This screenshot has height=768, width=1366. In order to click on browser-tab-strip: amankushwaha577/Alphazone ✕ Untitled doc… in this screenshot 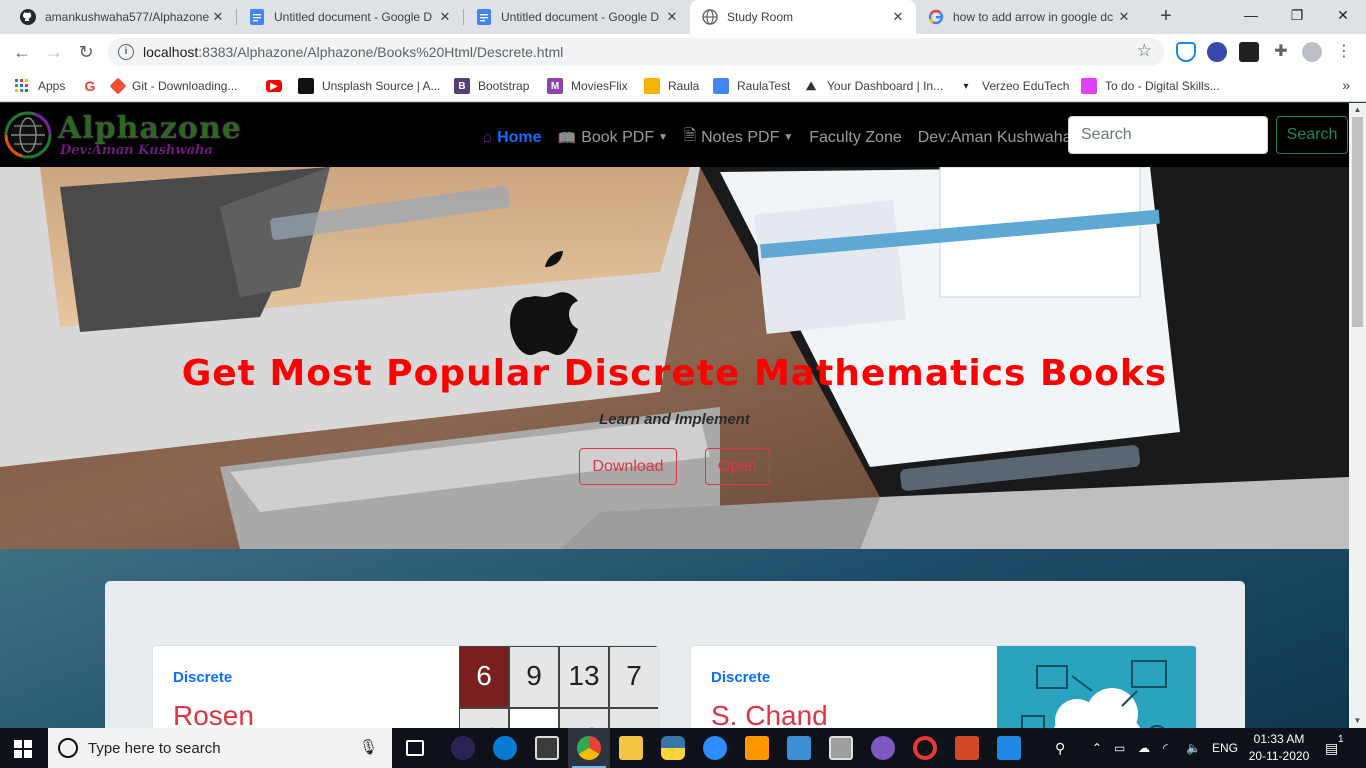, I will do `click(683, 17)`.